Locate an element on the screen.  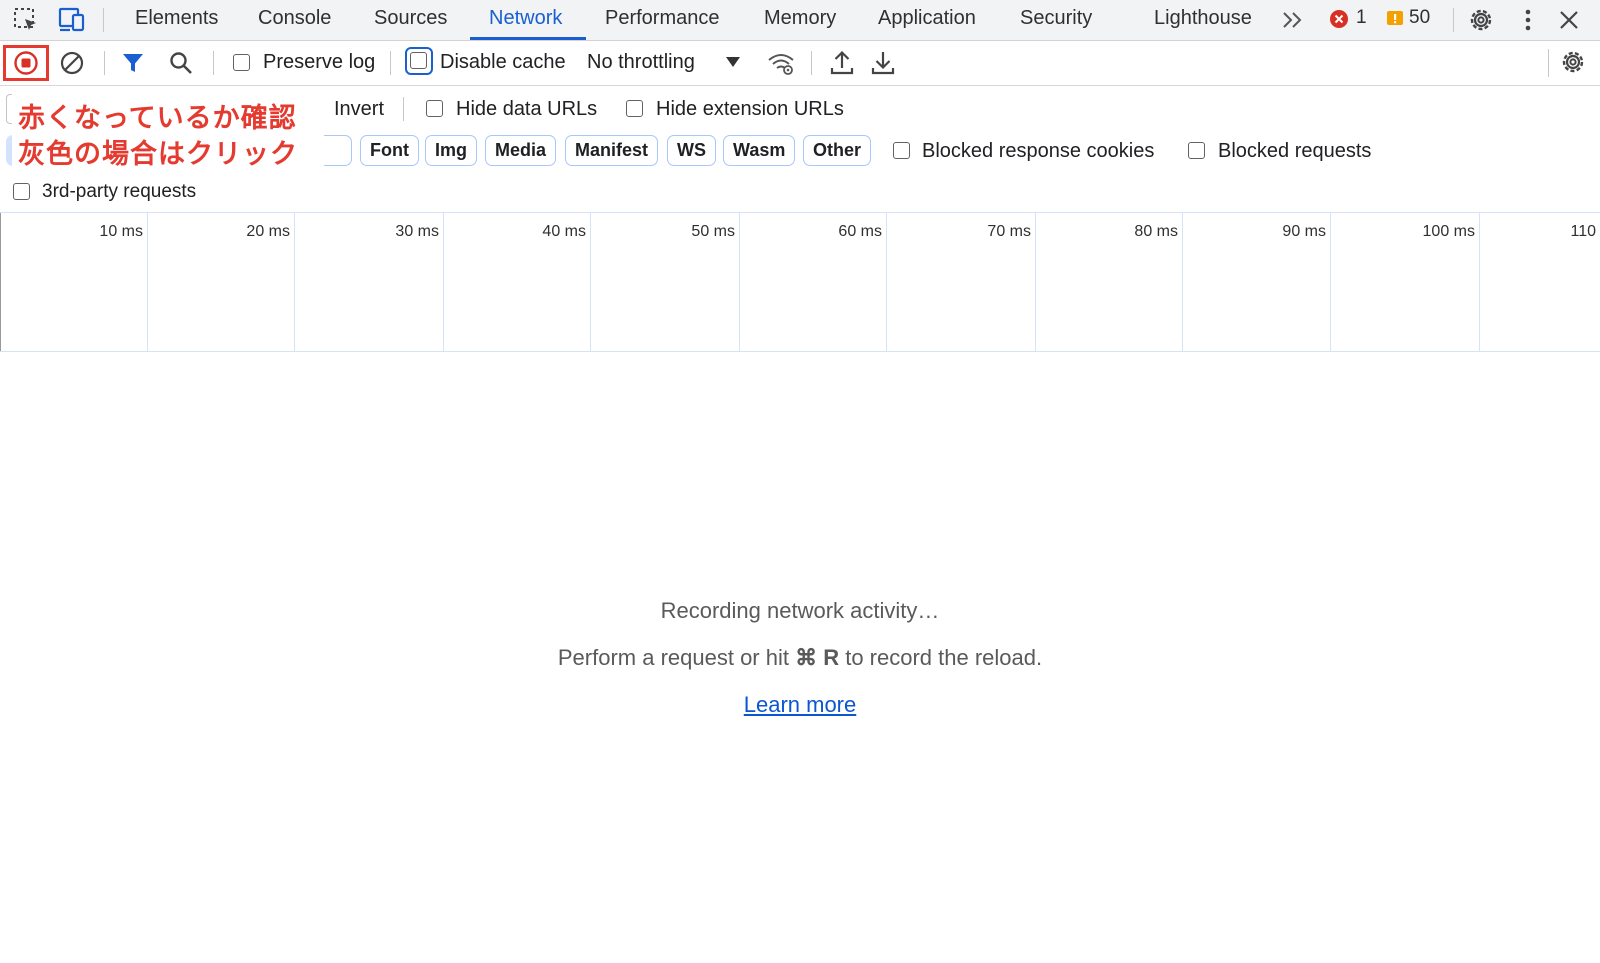
tab-memory: Memory is located at coordinates (800, 20).